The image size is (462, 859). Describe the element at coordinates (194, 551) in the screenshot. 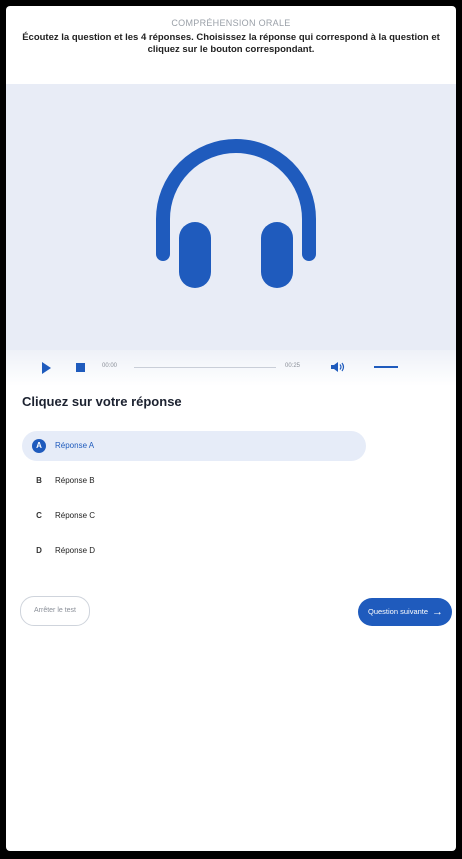

I see `answer-option-d: D Réponse D` at that location.